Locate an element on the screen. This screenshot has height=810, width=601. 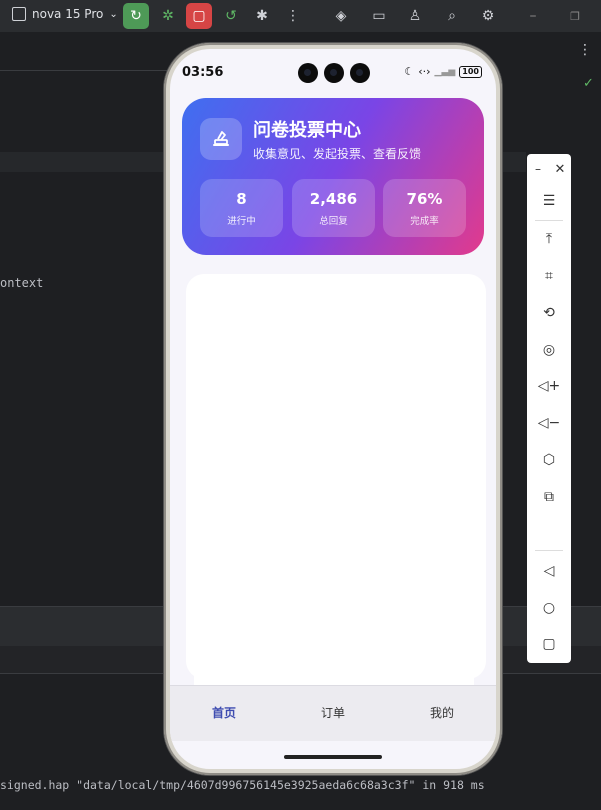
close-icon: ✕ is located at coordinates (560, 169).